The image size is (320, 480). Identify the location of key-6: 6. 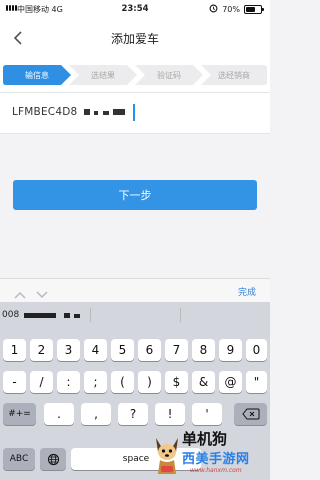
(149, 350).